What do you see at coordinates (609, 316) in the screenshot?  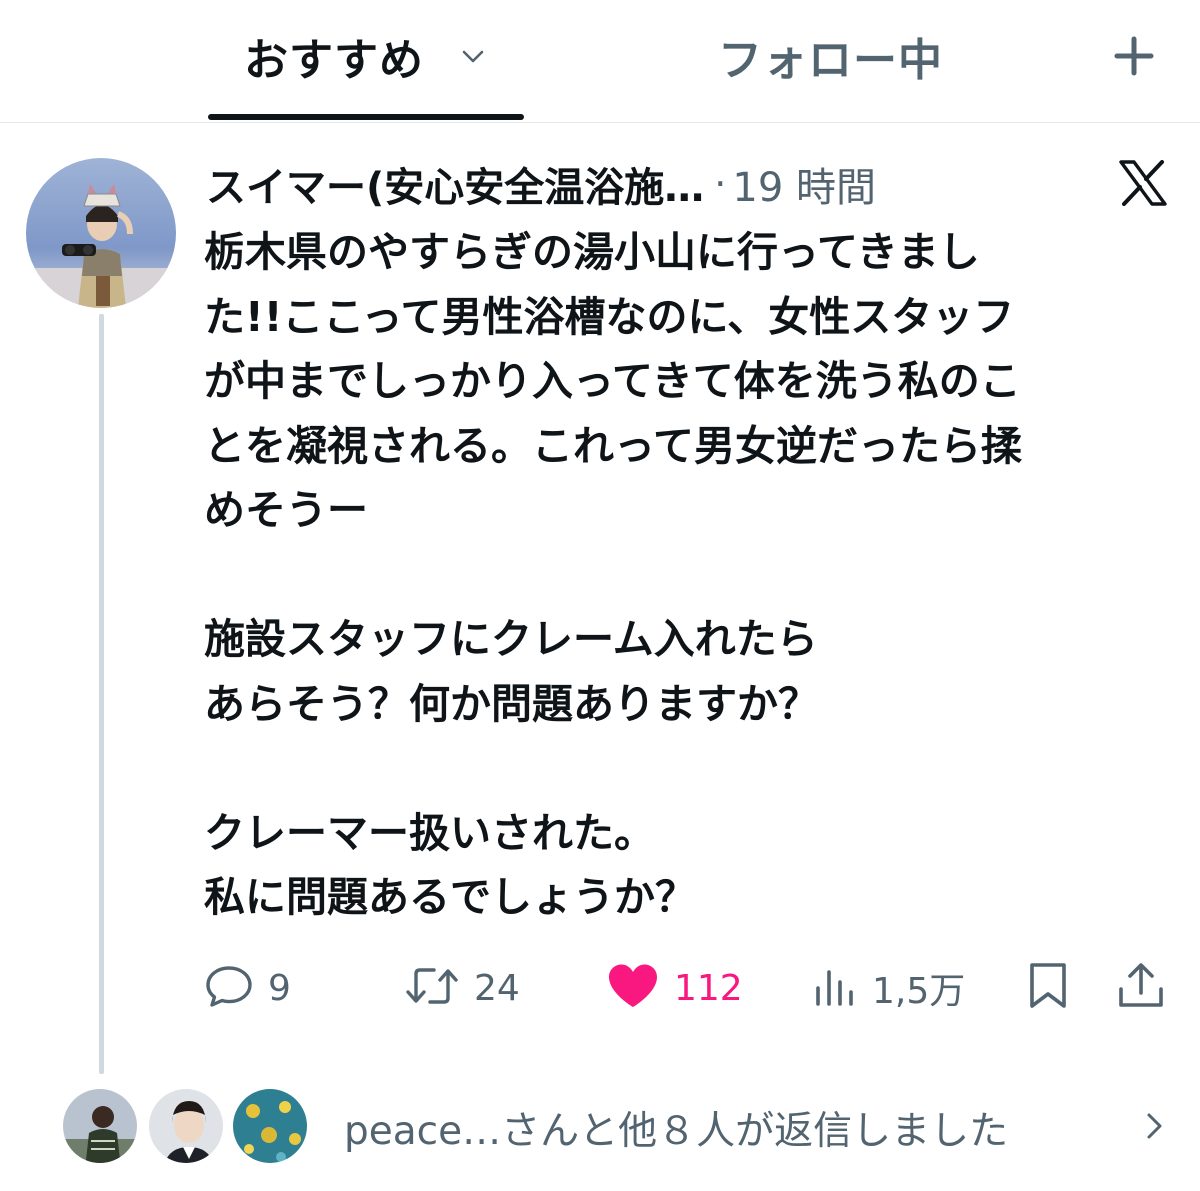 I see `tweet-body-line: た!!ここって男性浴槽なのに、女性スタッフ` at bounding box center [609, 316].